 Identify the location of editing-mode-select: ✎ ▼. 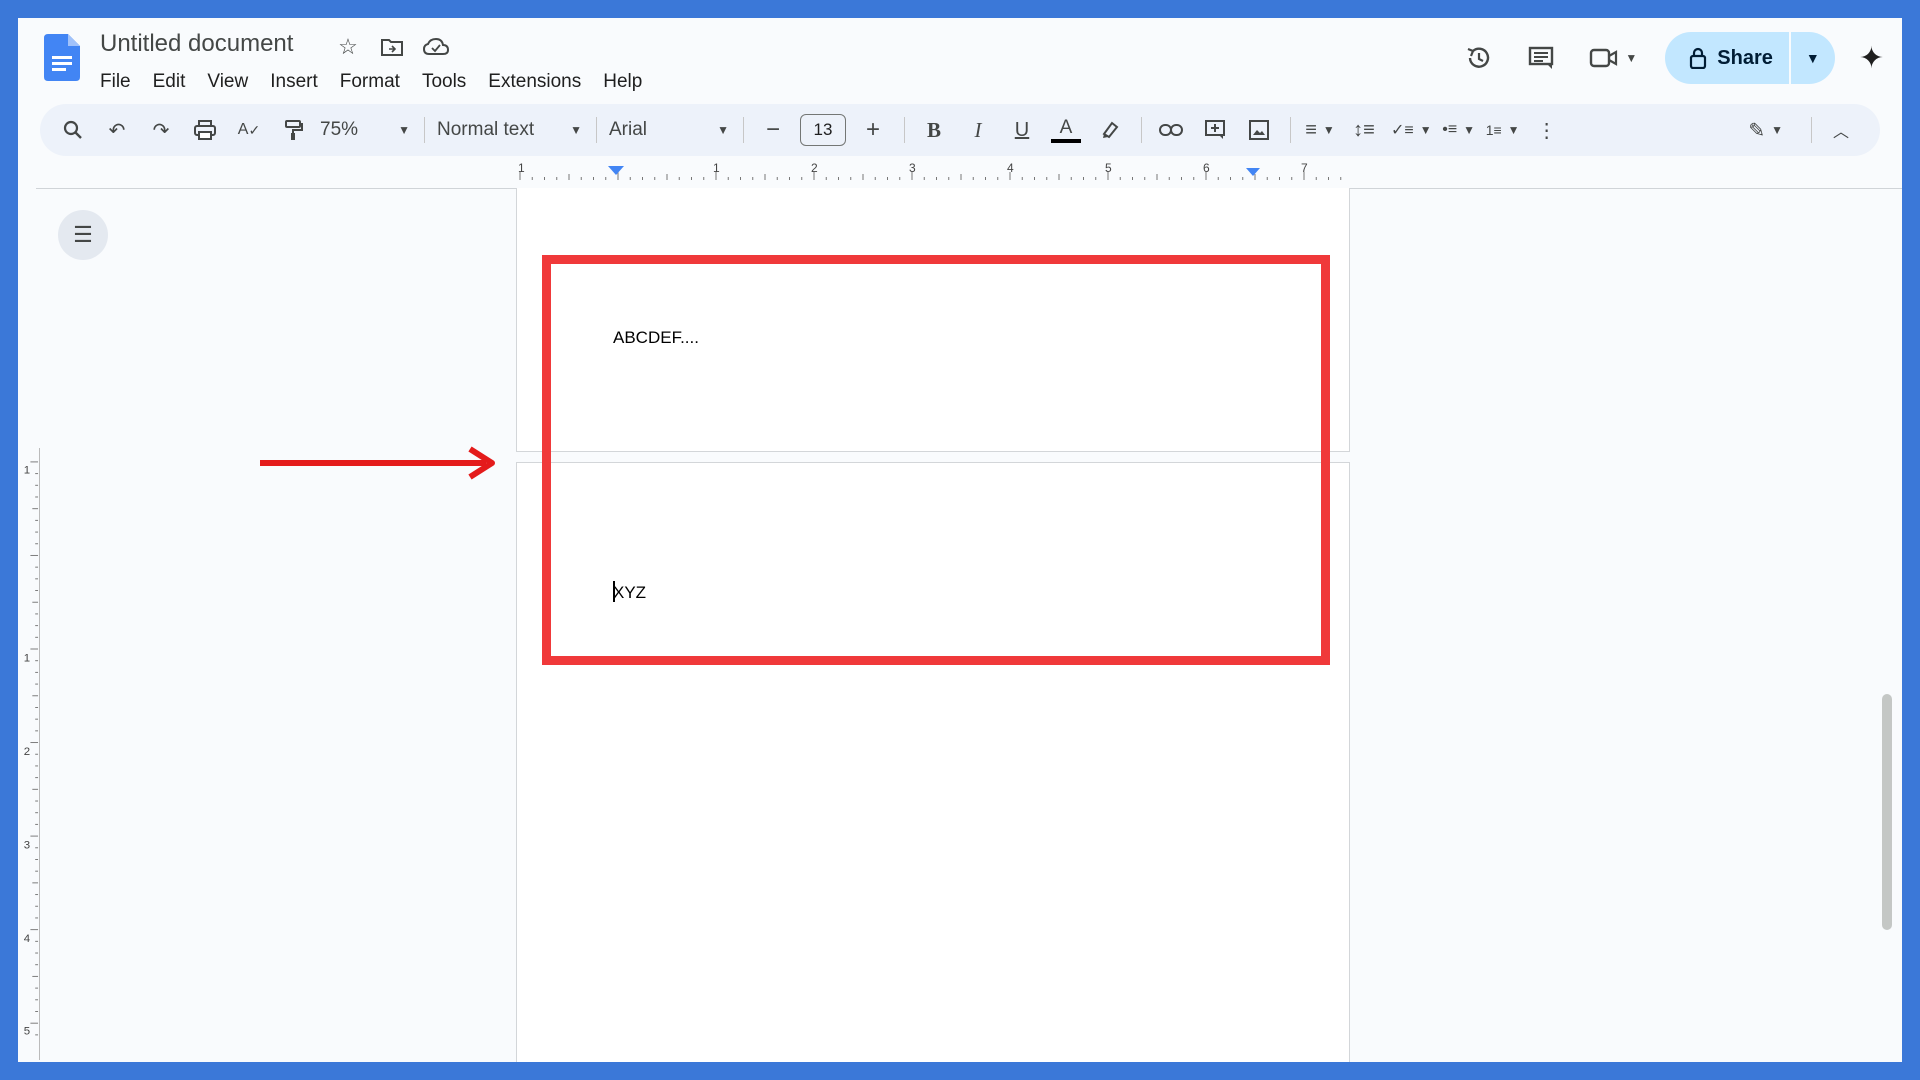
(1765, 130).